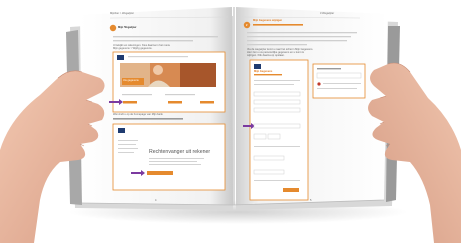  I want to click on left-caption: Wat vindt u op de homepage van Mijn bank, so click(138, 114).